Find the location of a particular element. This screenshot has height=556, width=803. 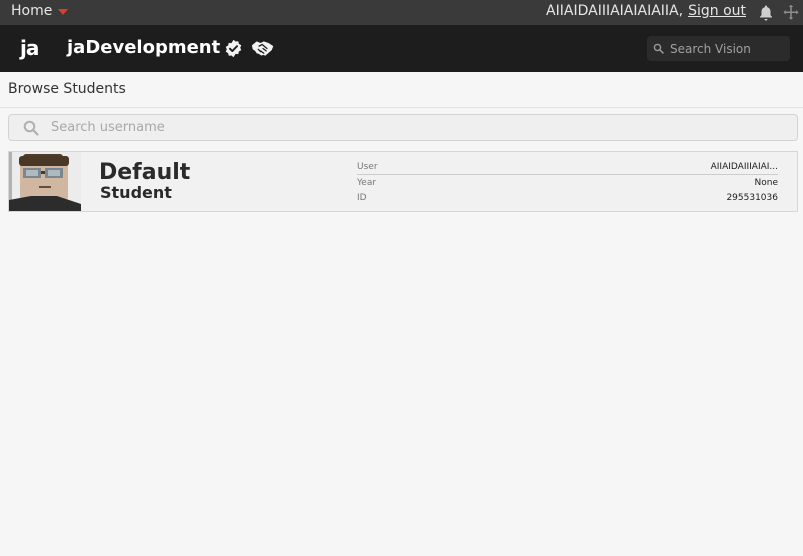

info-row-id: ID 295531036 is located at coordinates (567, 197).